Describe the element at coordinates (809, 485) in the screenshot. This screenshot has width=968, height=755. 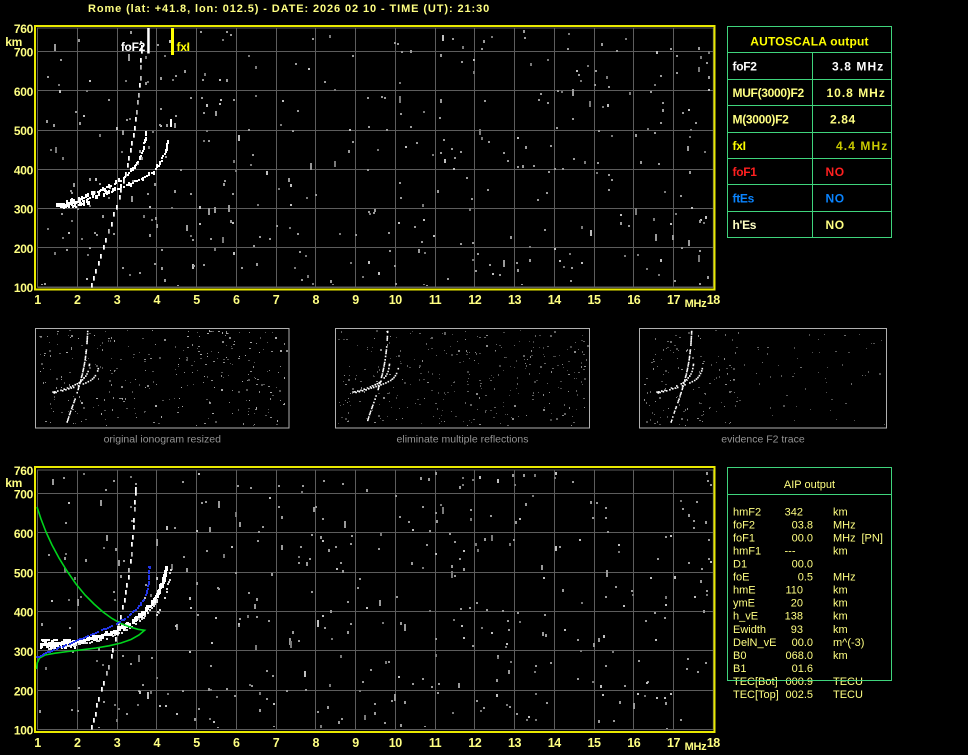
I see `svg-text: AIP output` at that location.